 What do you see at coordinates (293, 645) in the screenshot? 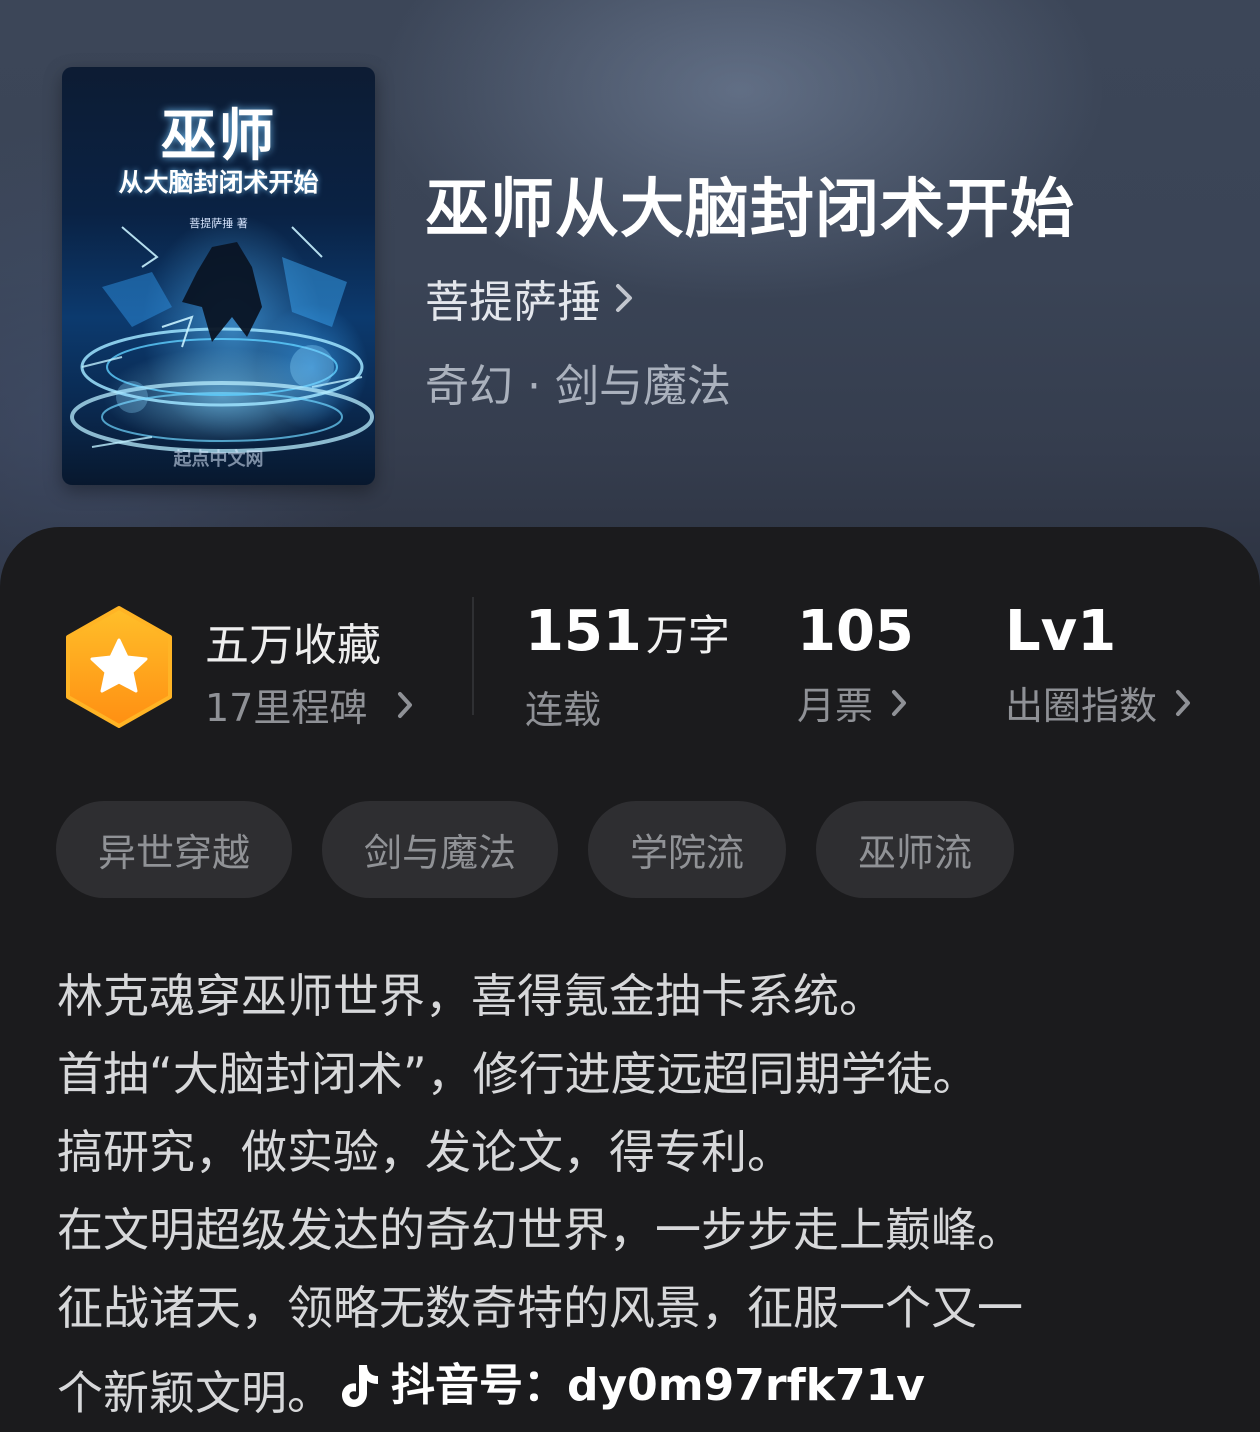
I see `collection-title: 五万收藏` at bounding box center [293, 645].